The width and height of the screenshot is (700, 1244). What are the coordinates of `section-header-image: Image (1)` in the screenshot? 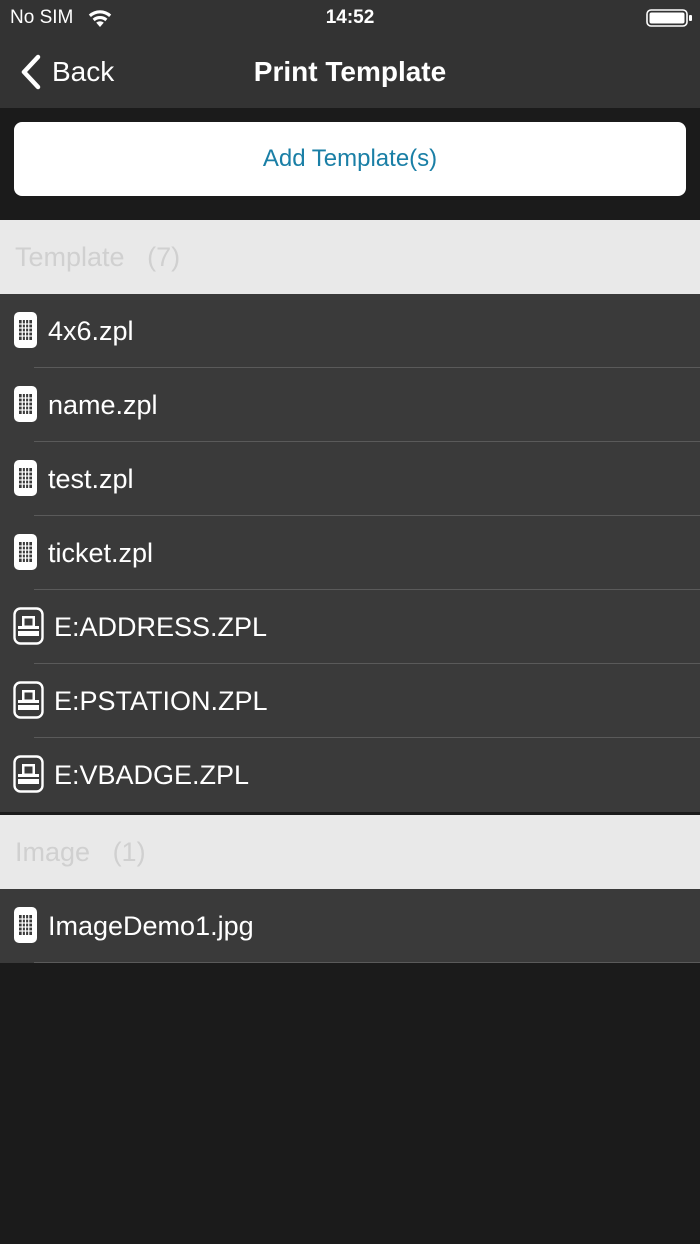 It's located at (350, 852).